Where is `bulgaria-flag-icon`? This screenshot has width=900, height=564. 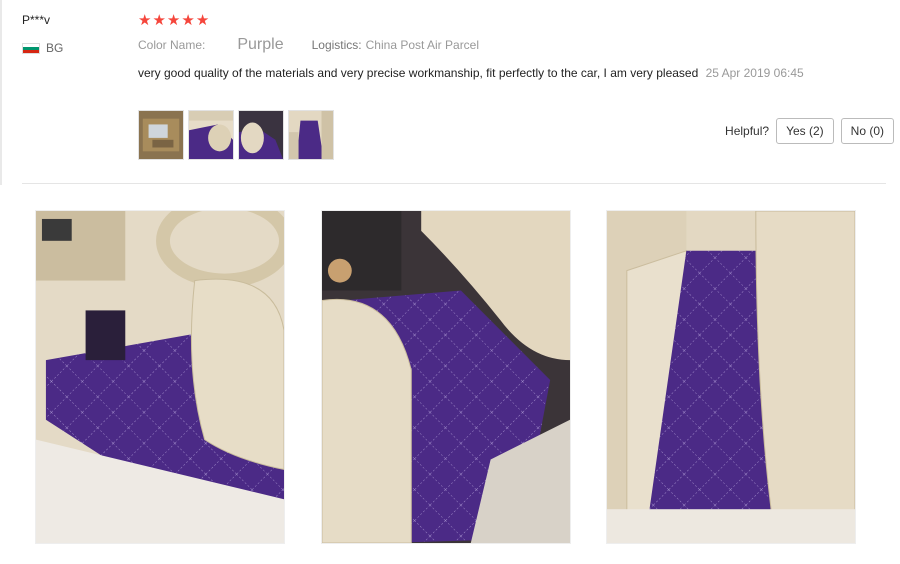 bulgaria-flag-icon is located at coordinates (31, 48).